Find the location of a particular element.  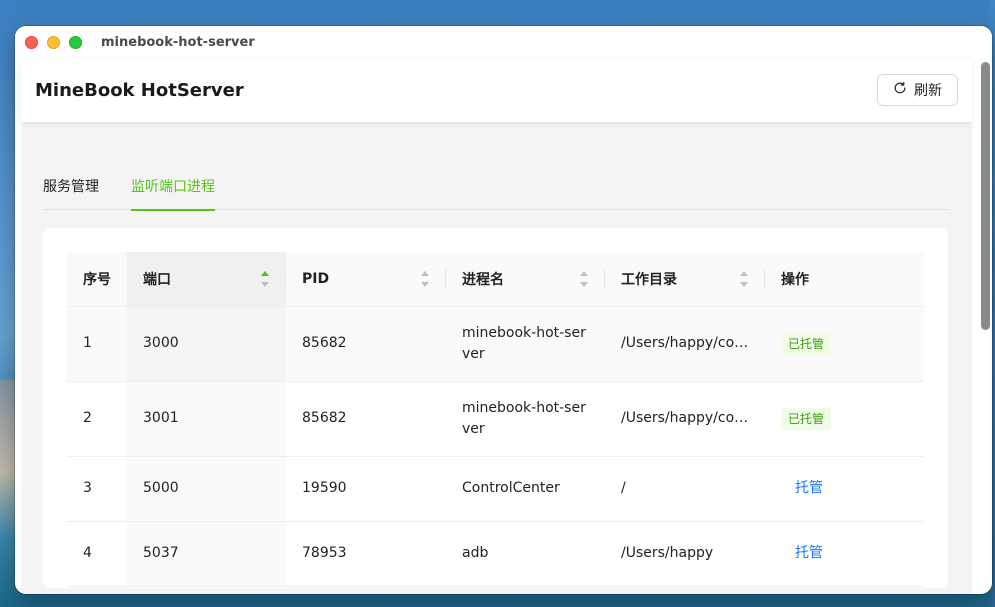

refresh-icon is located at coordinates (900, 90).